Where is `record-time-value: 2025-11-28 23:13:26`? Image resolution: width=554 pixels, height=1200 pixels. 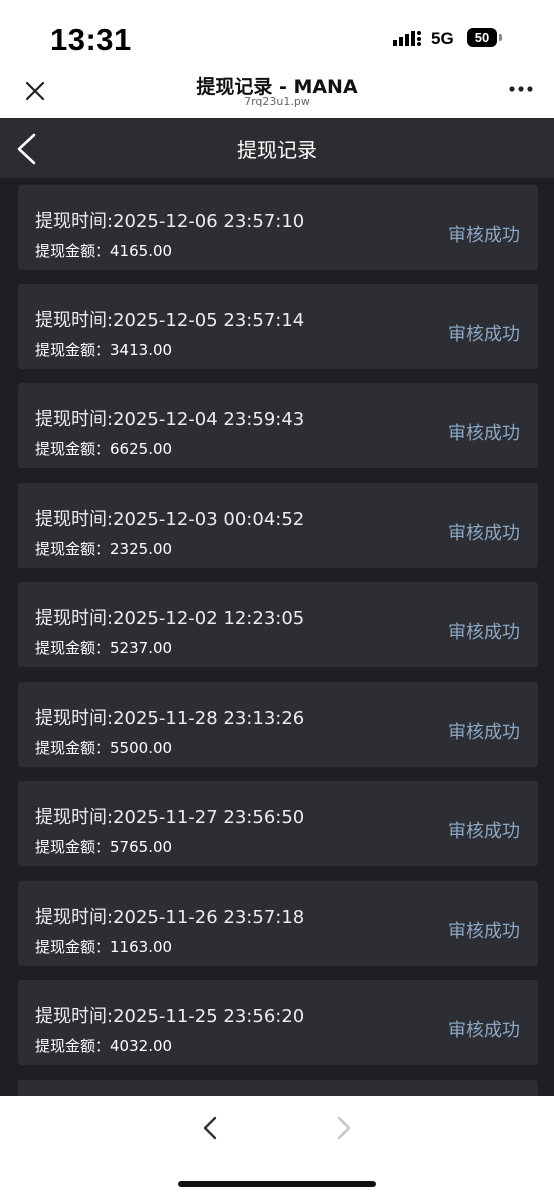
record-time-value: 2025-11-28 23:13:26 is located at coordinates (209, 718).